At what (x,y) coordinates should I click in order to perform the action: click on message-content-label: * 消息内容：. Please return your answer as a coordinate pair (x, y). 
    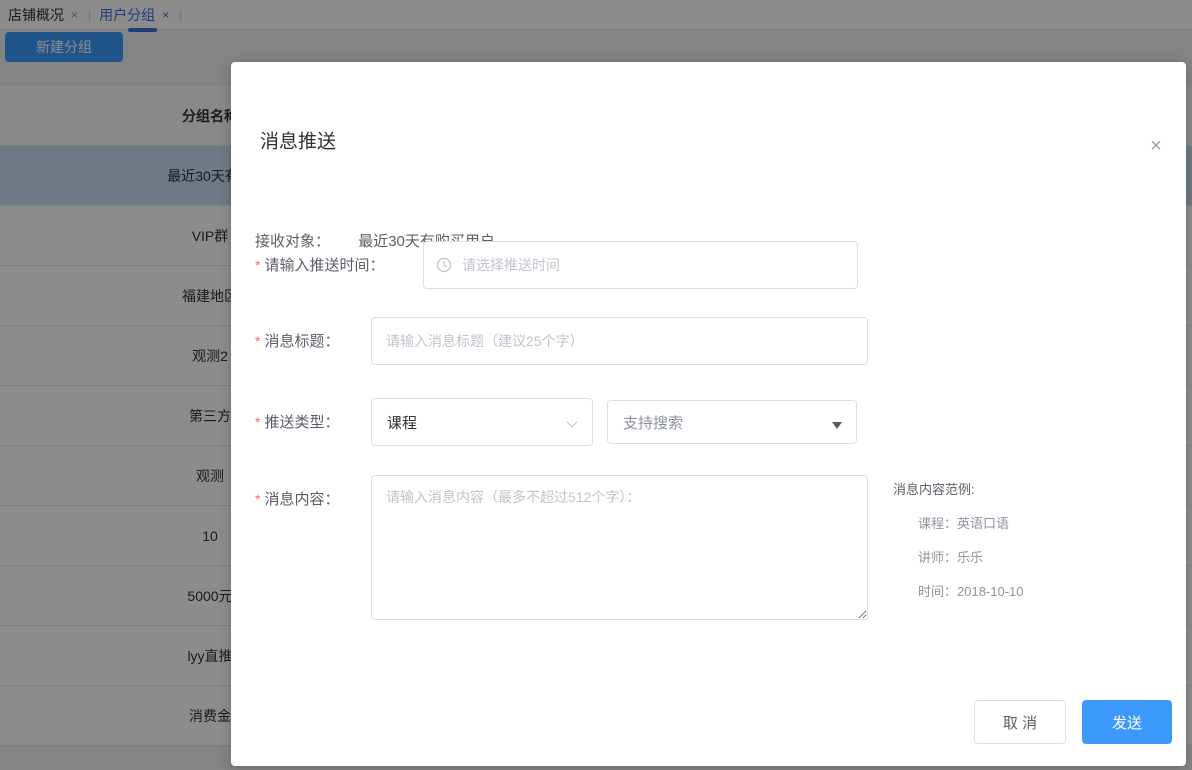
    Looking at the image, I should click on (297, 499).